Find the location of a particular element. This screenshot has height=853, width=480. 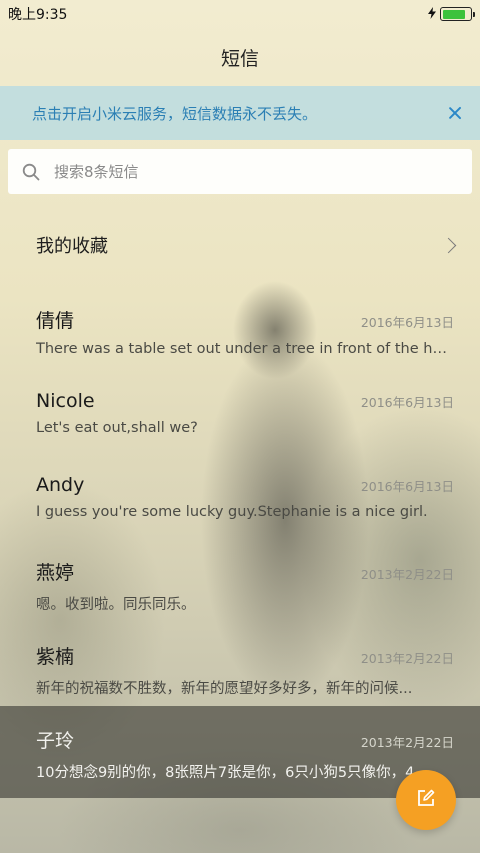

cloud-sync-banner: 点击开启小米云服务，短信数据永不丢失。 is located at coordinates (240, 113).